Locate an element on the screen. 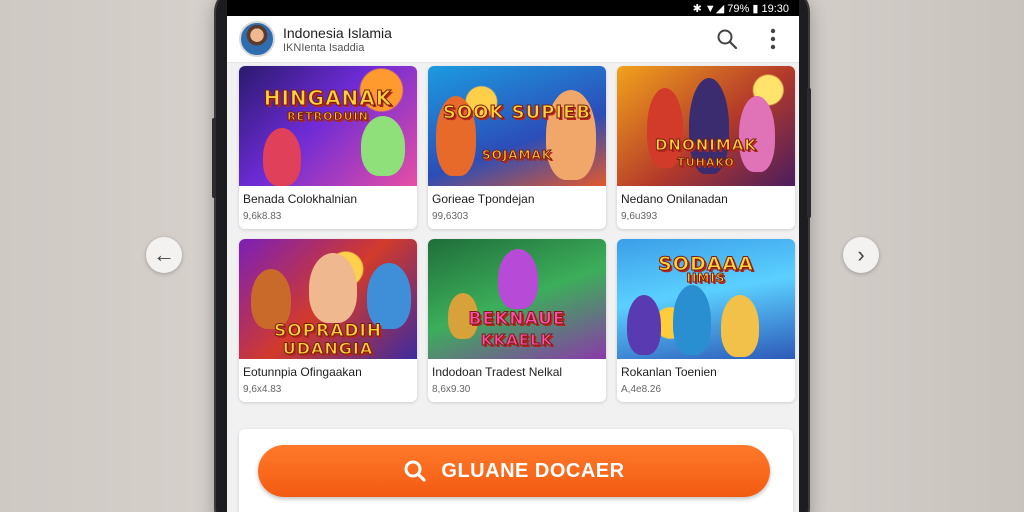 The height and width of the screenshot is (512, 1024). bottom-panel: GLUANE DOCAER is located at coordinates (516, 470).